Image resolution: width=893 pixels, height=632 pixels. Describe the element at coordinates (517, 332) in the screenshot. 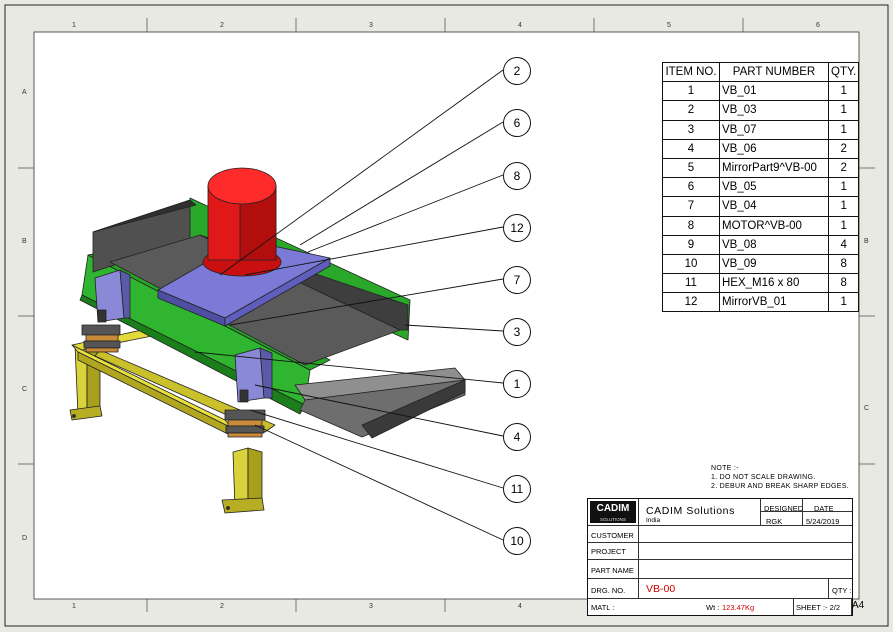

I see `balloon-3: 3` at that location.